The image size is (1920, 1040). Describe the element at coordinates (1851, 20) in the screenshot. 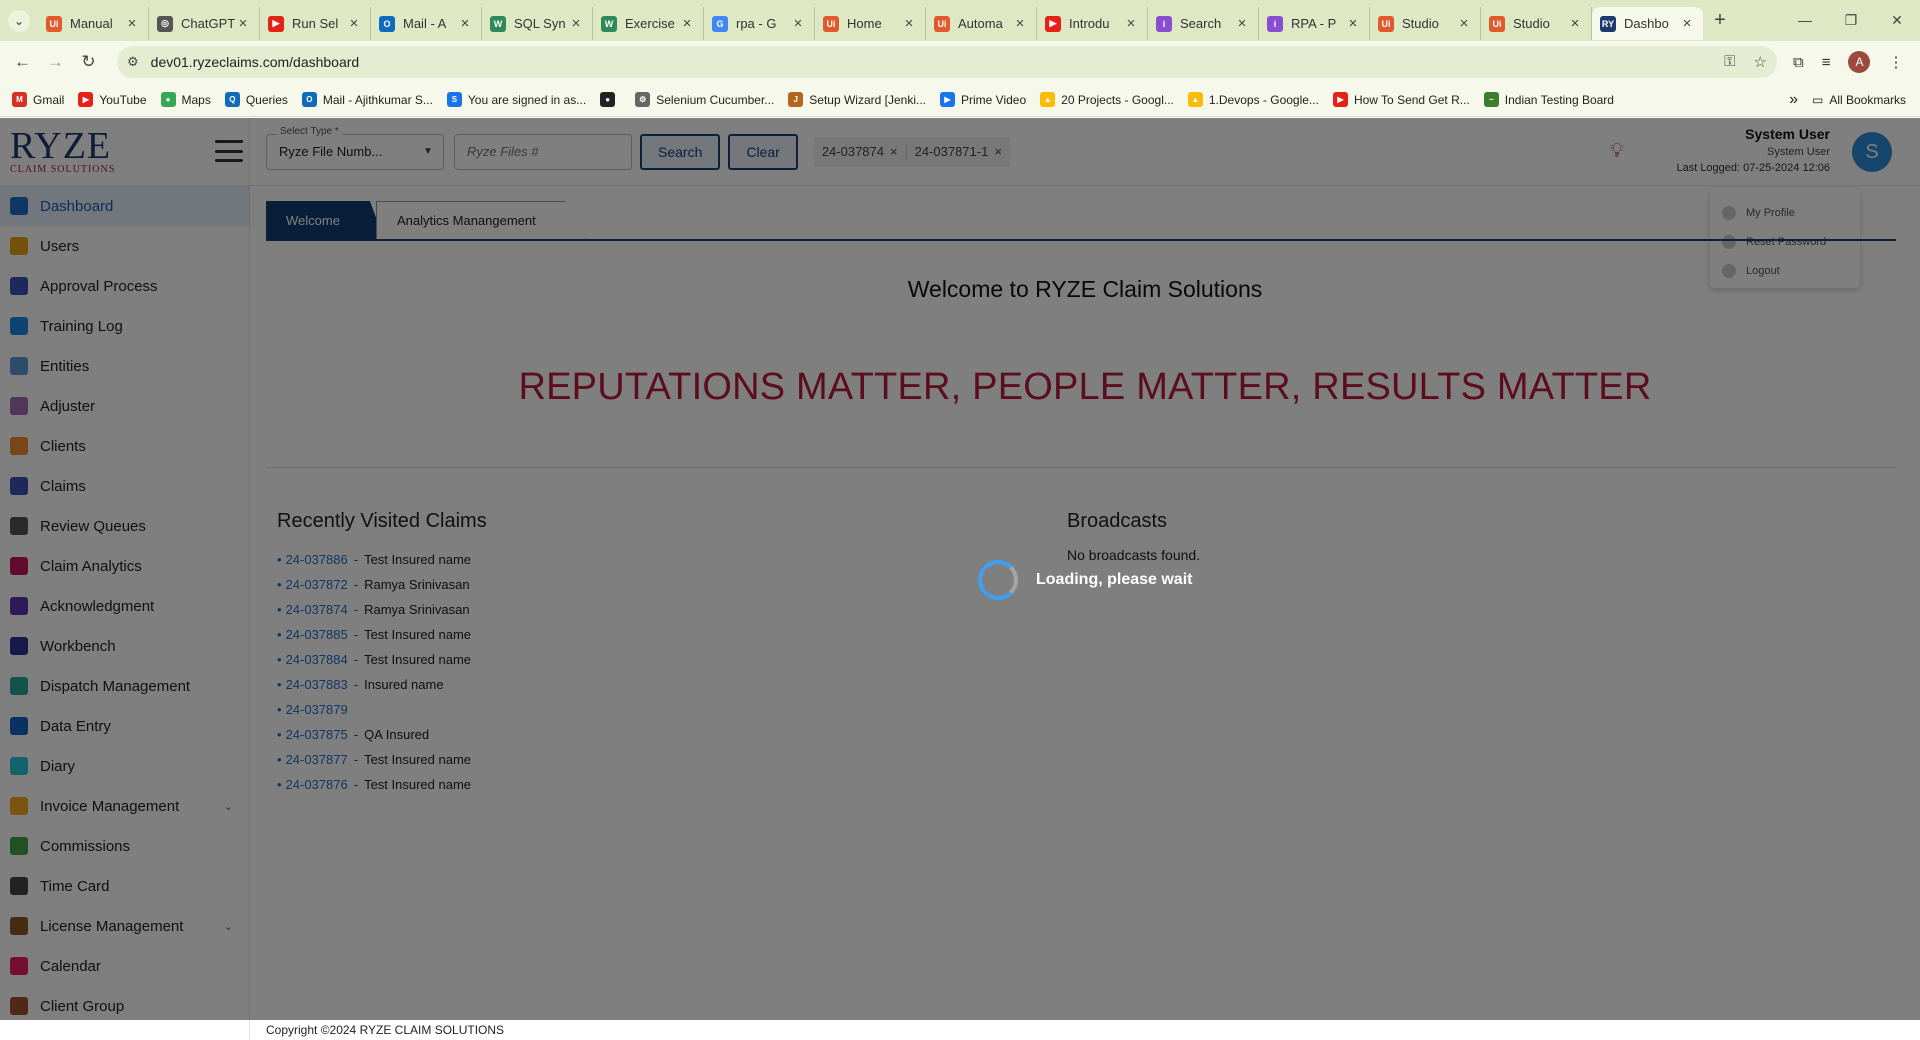

I see `restore-button: ❐` at that location.